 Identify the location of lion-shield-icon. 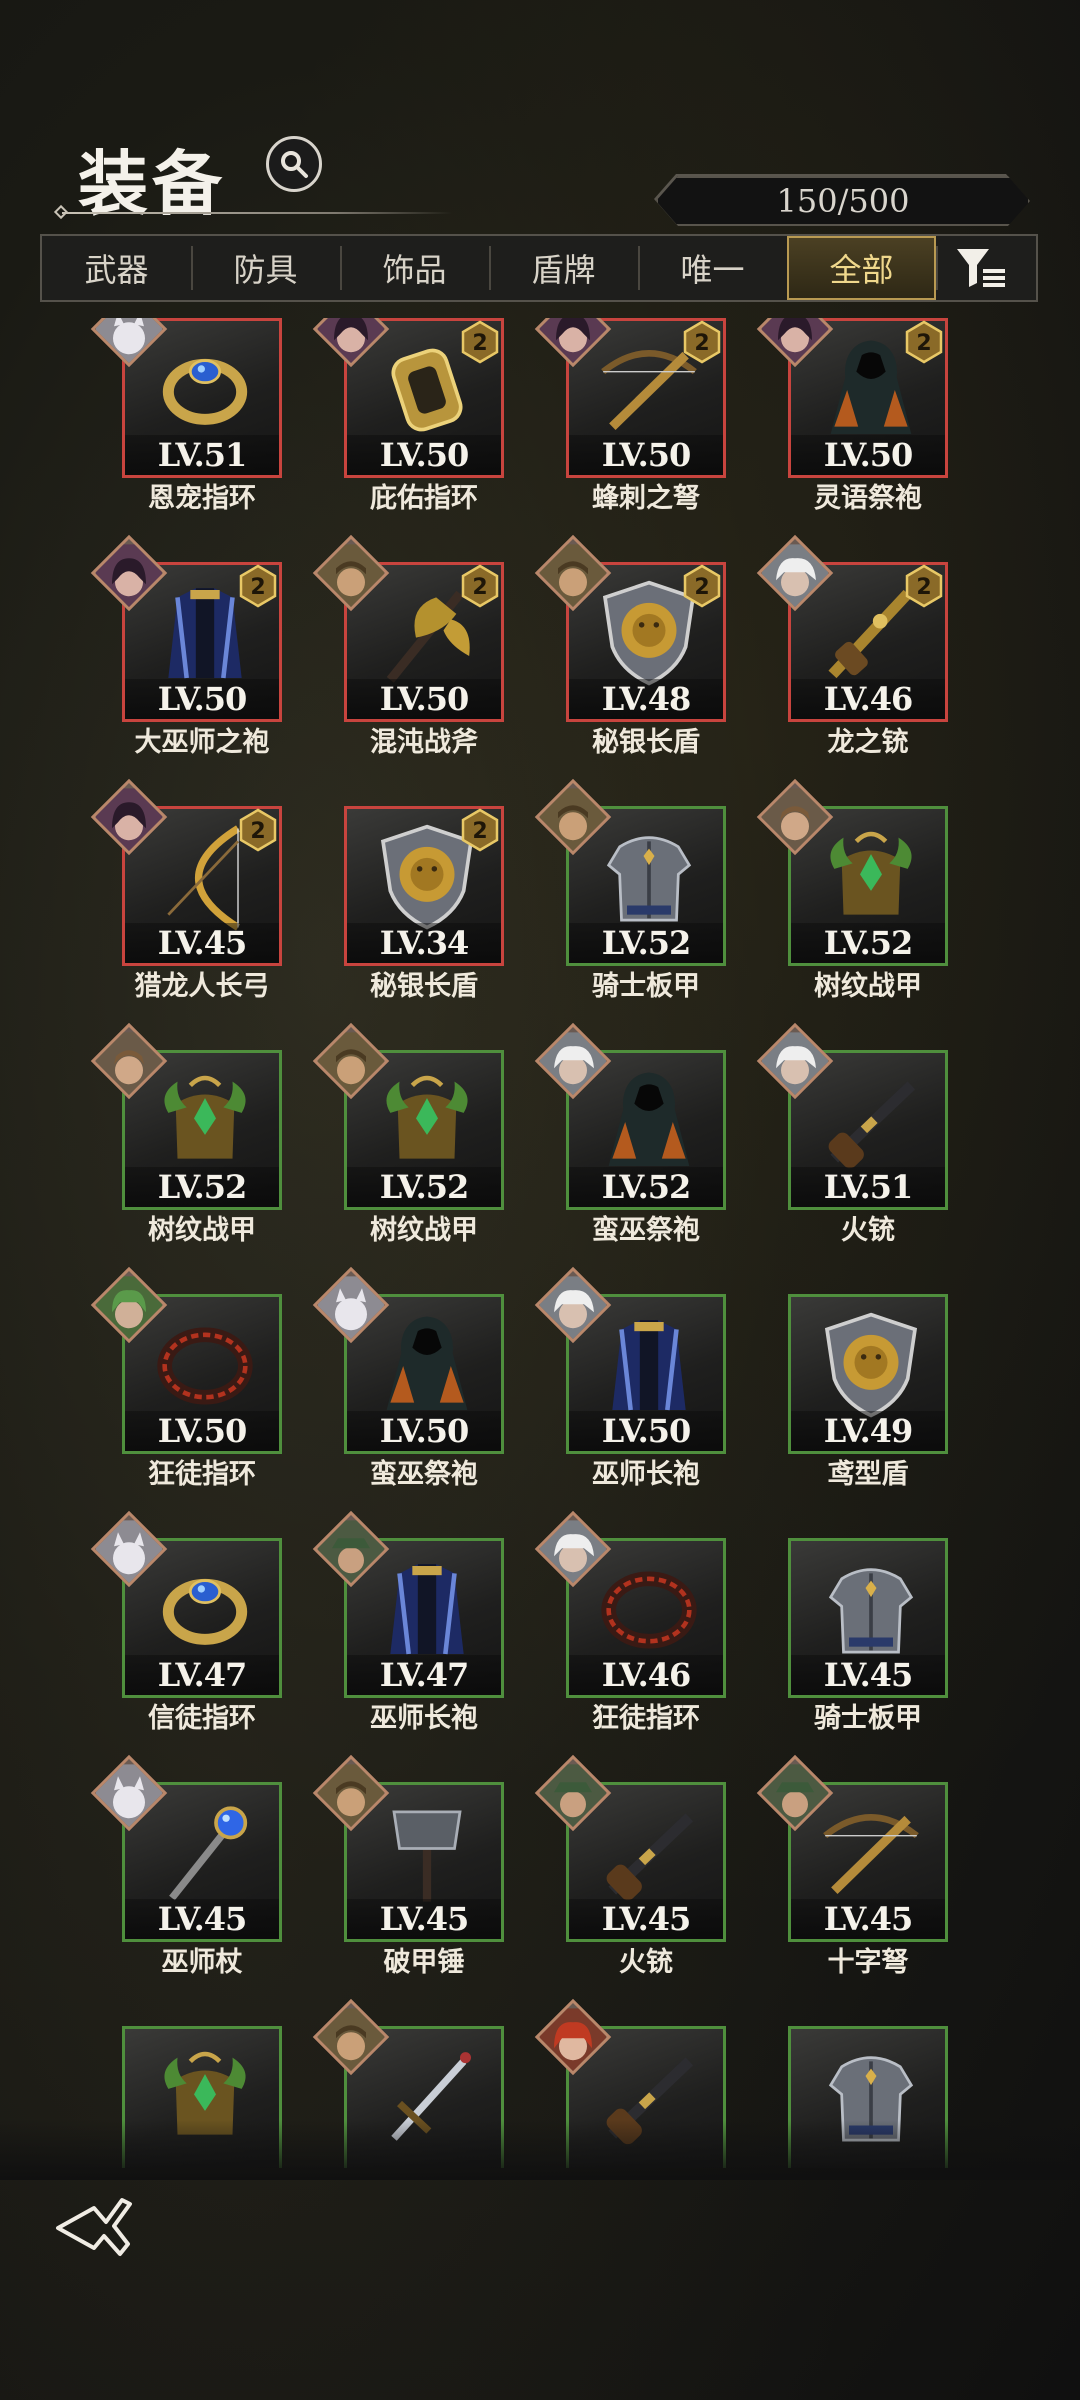
(871, 1365).